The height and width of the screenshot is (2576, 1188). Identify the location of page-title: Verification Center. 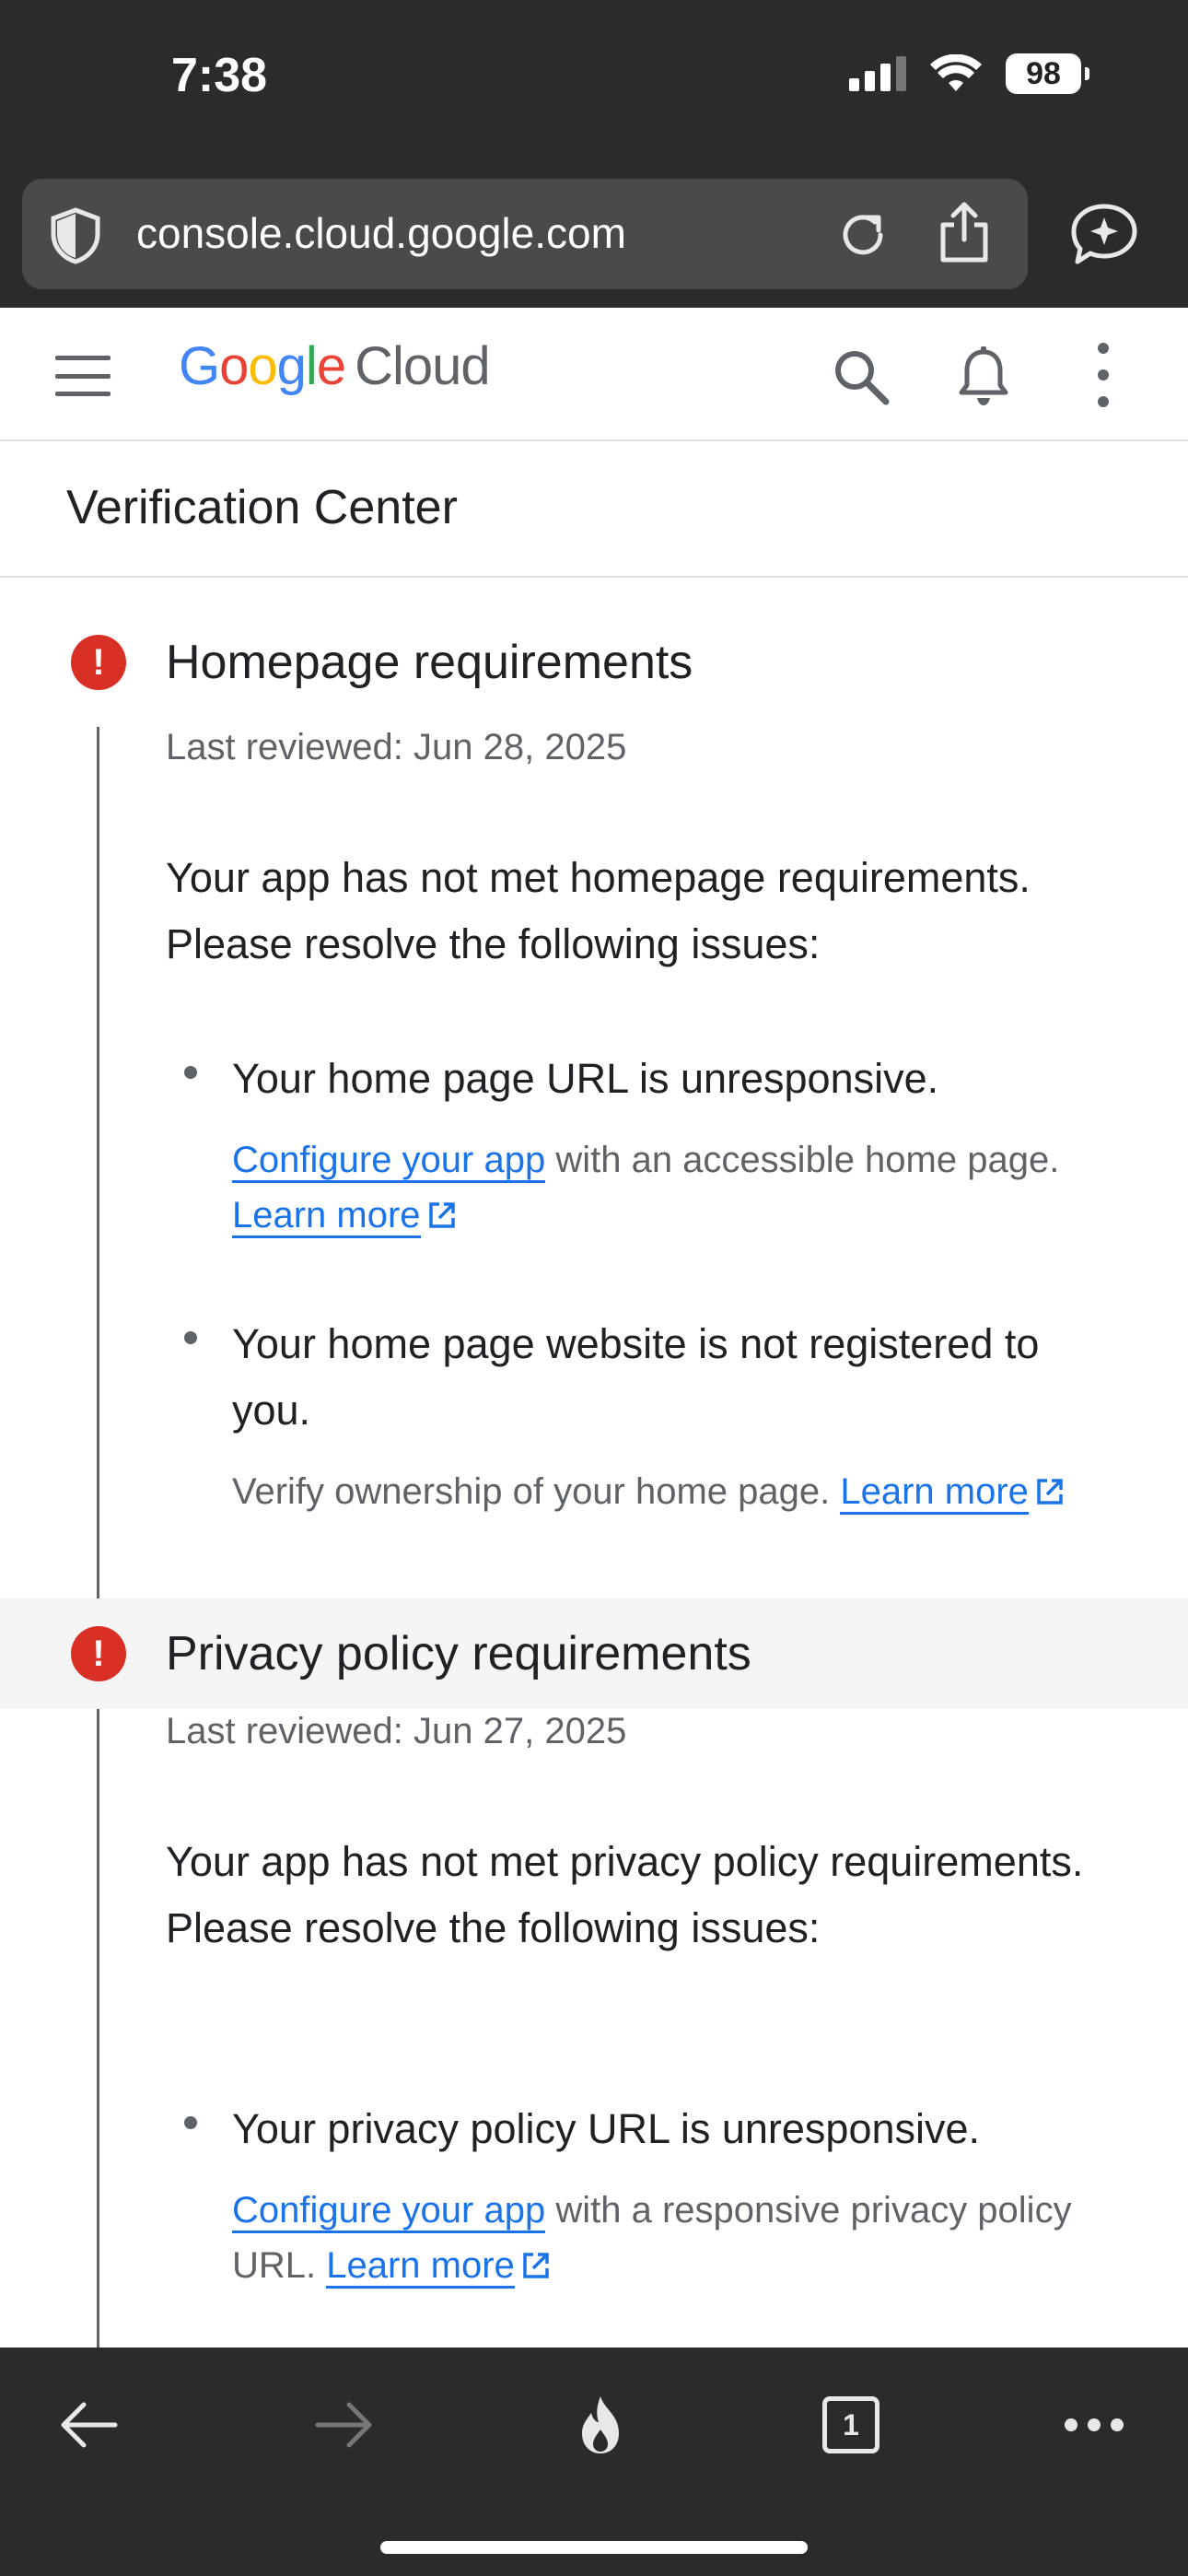
(262, 507).